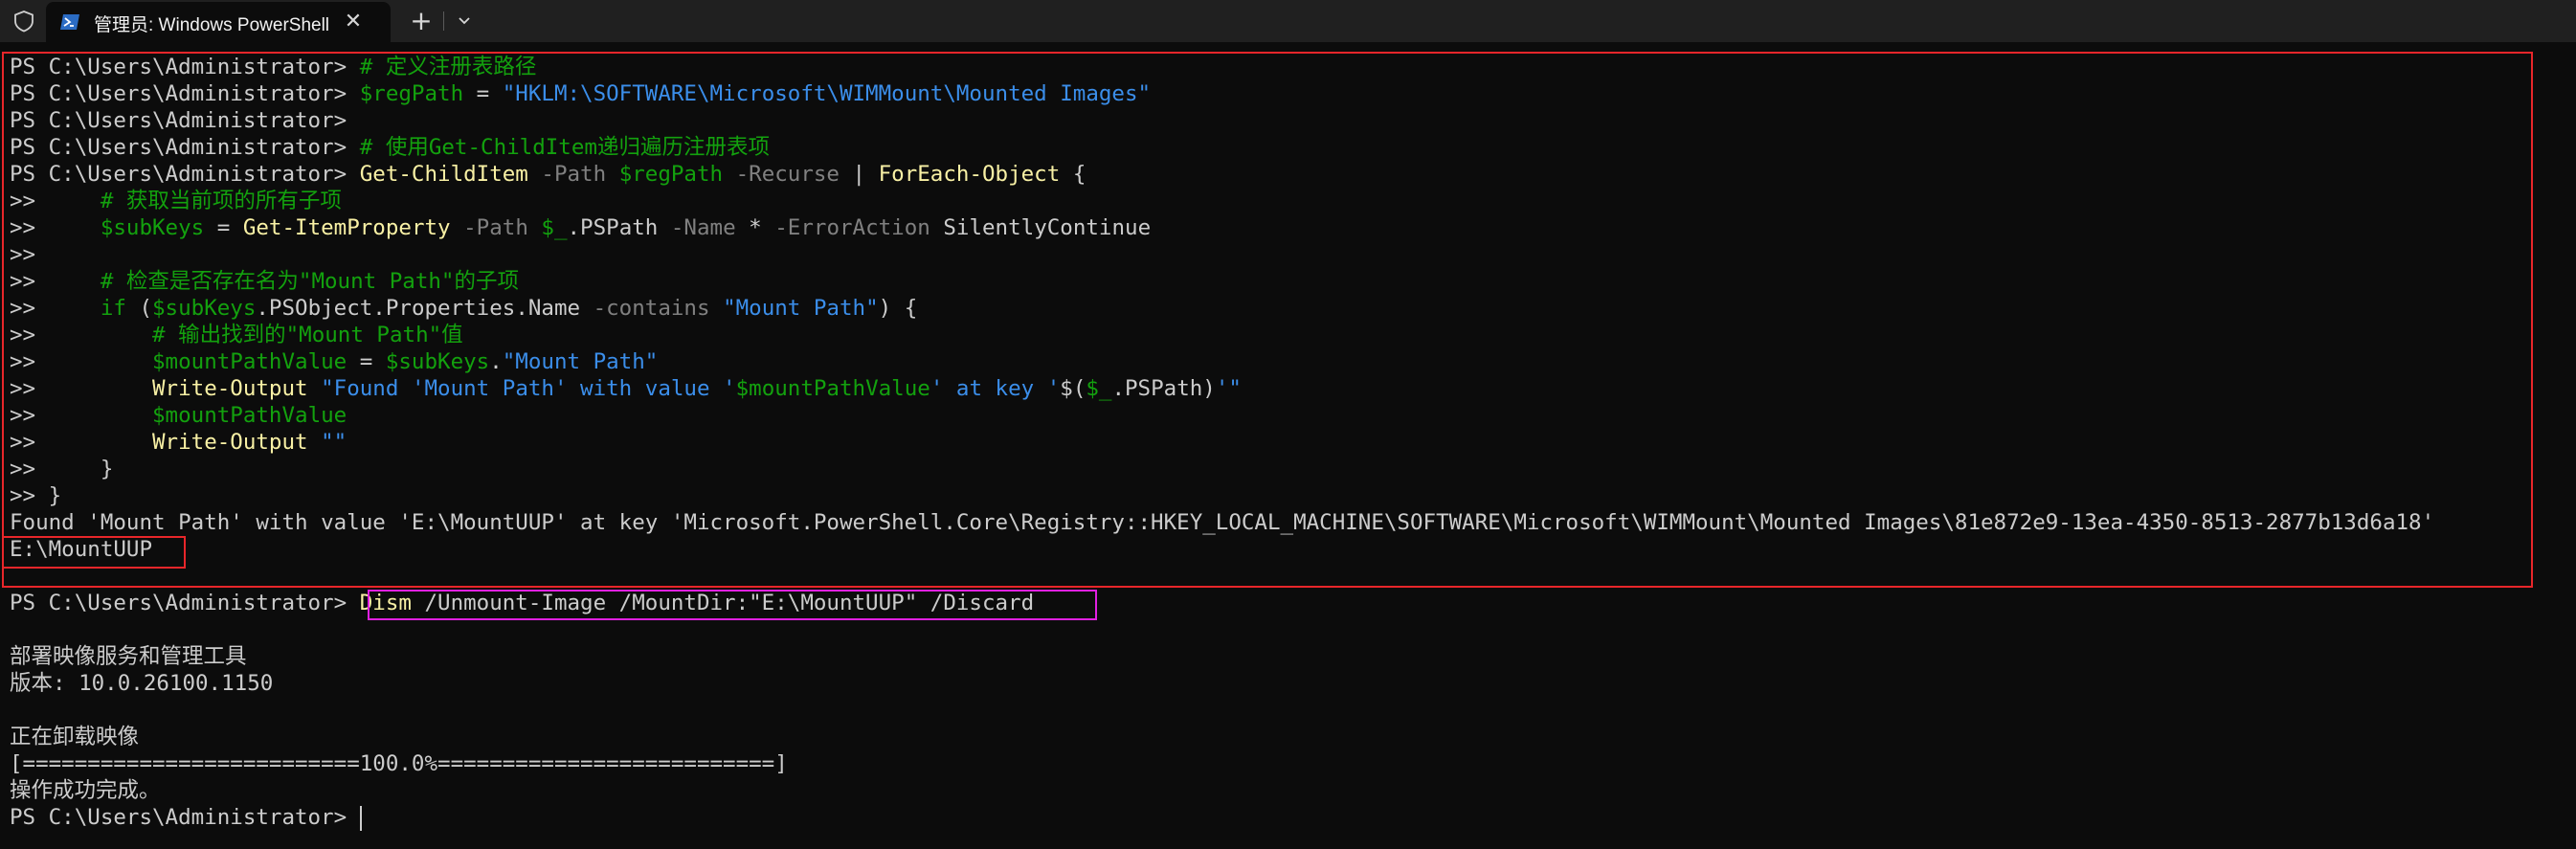  Describe the element at coordinates (733, 605) in the screenshot. I see `highlight-command-box` at that location.